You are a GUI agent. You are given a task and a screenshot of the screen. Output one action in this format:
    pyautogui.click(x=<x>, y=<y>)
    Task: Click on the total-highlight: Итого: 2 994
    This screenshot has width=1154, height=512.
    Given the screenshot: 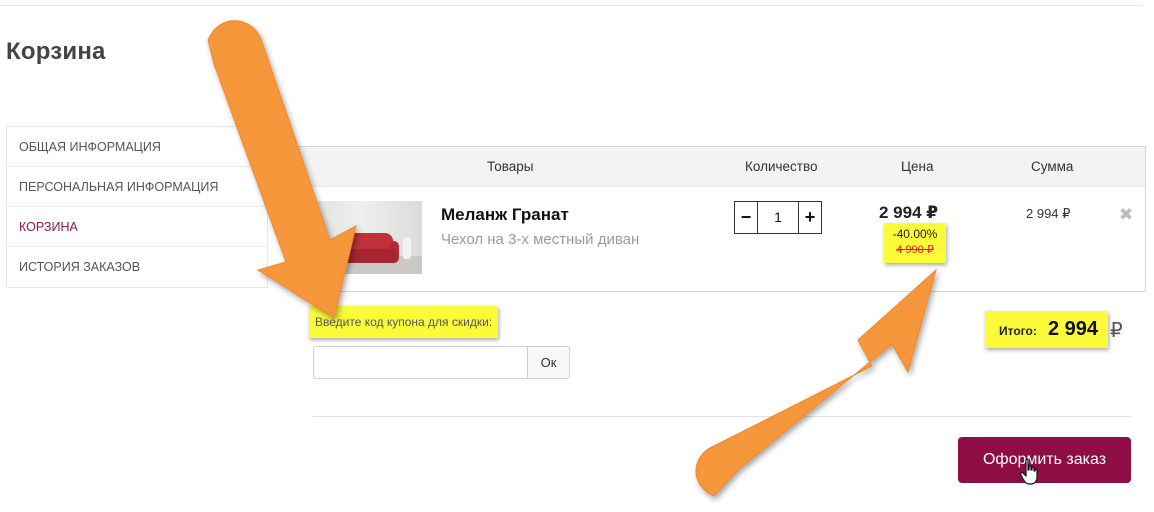 What is the action you would take?
    pyautogui.click(x=1046, y=329)
    